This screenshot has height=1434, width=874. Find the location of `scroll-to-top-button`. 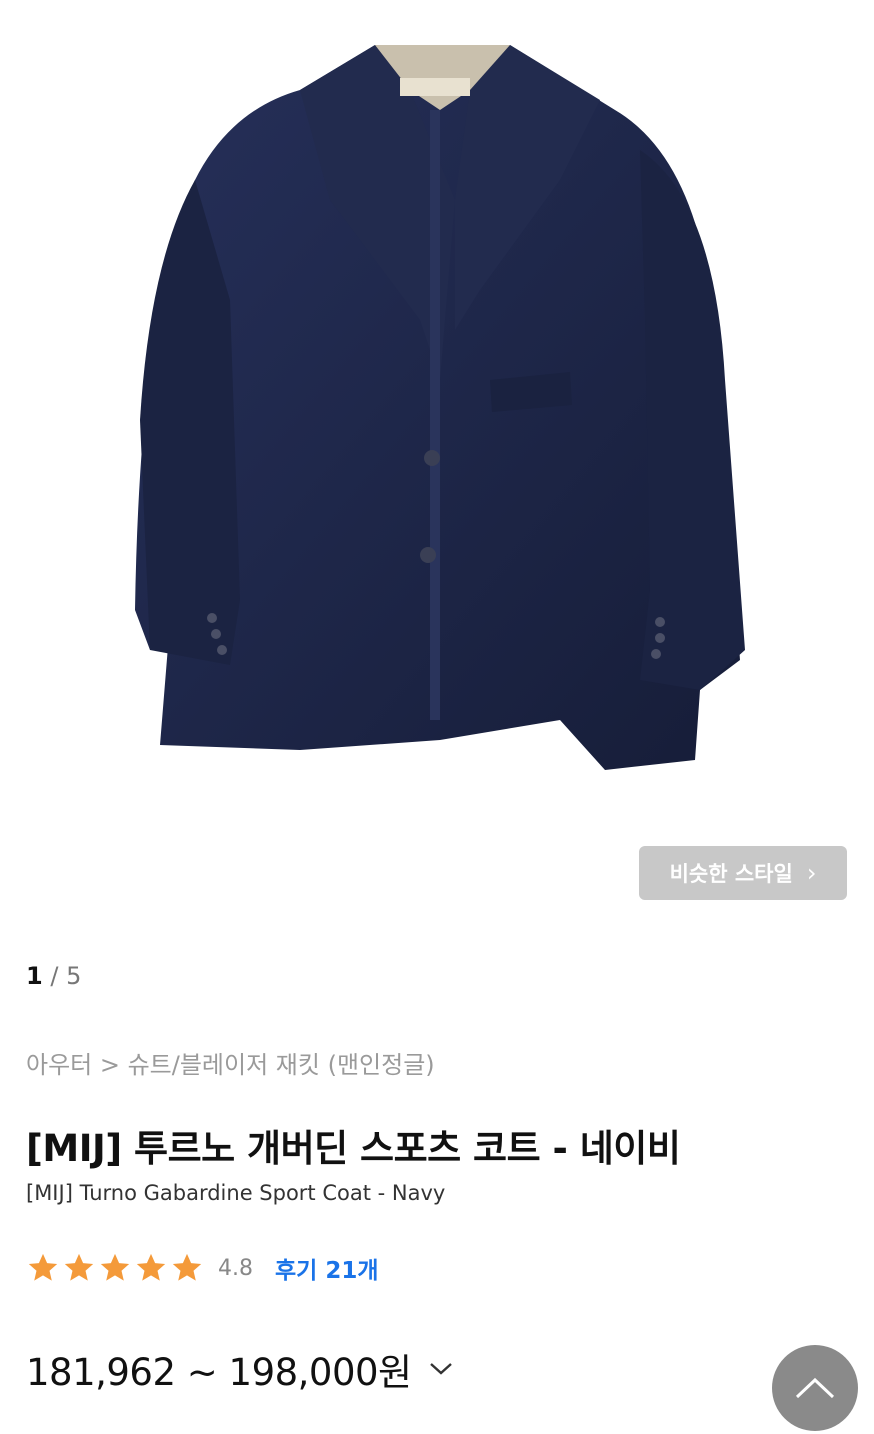

scroll-to-top-button is located at coordinates (815, 1388).